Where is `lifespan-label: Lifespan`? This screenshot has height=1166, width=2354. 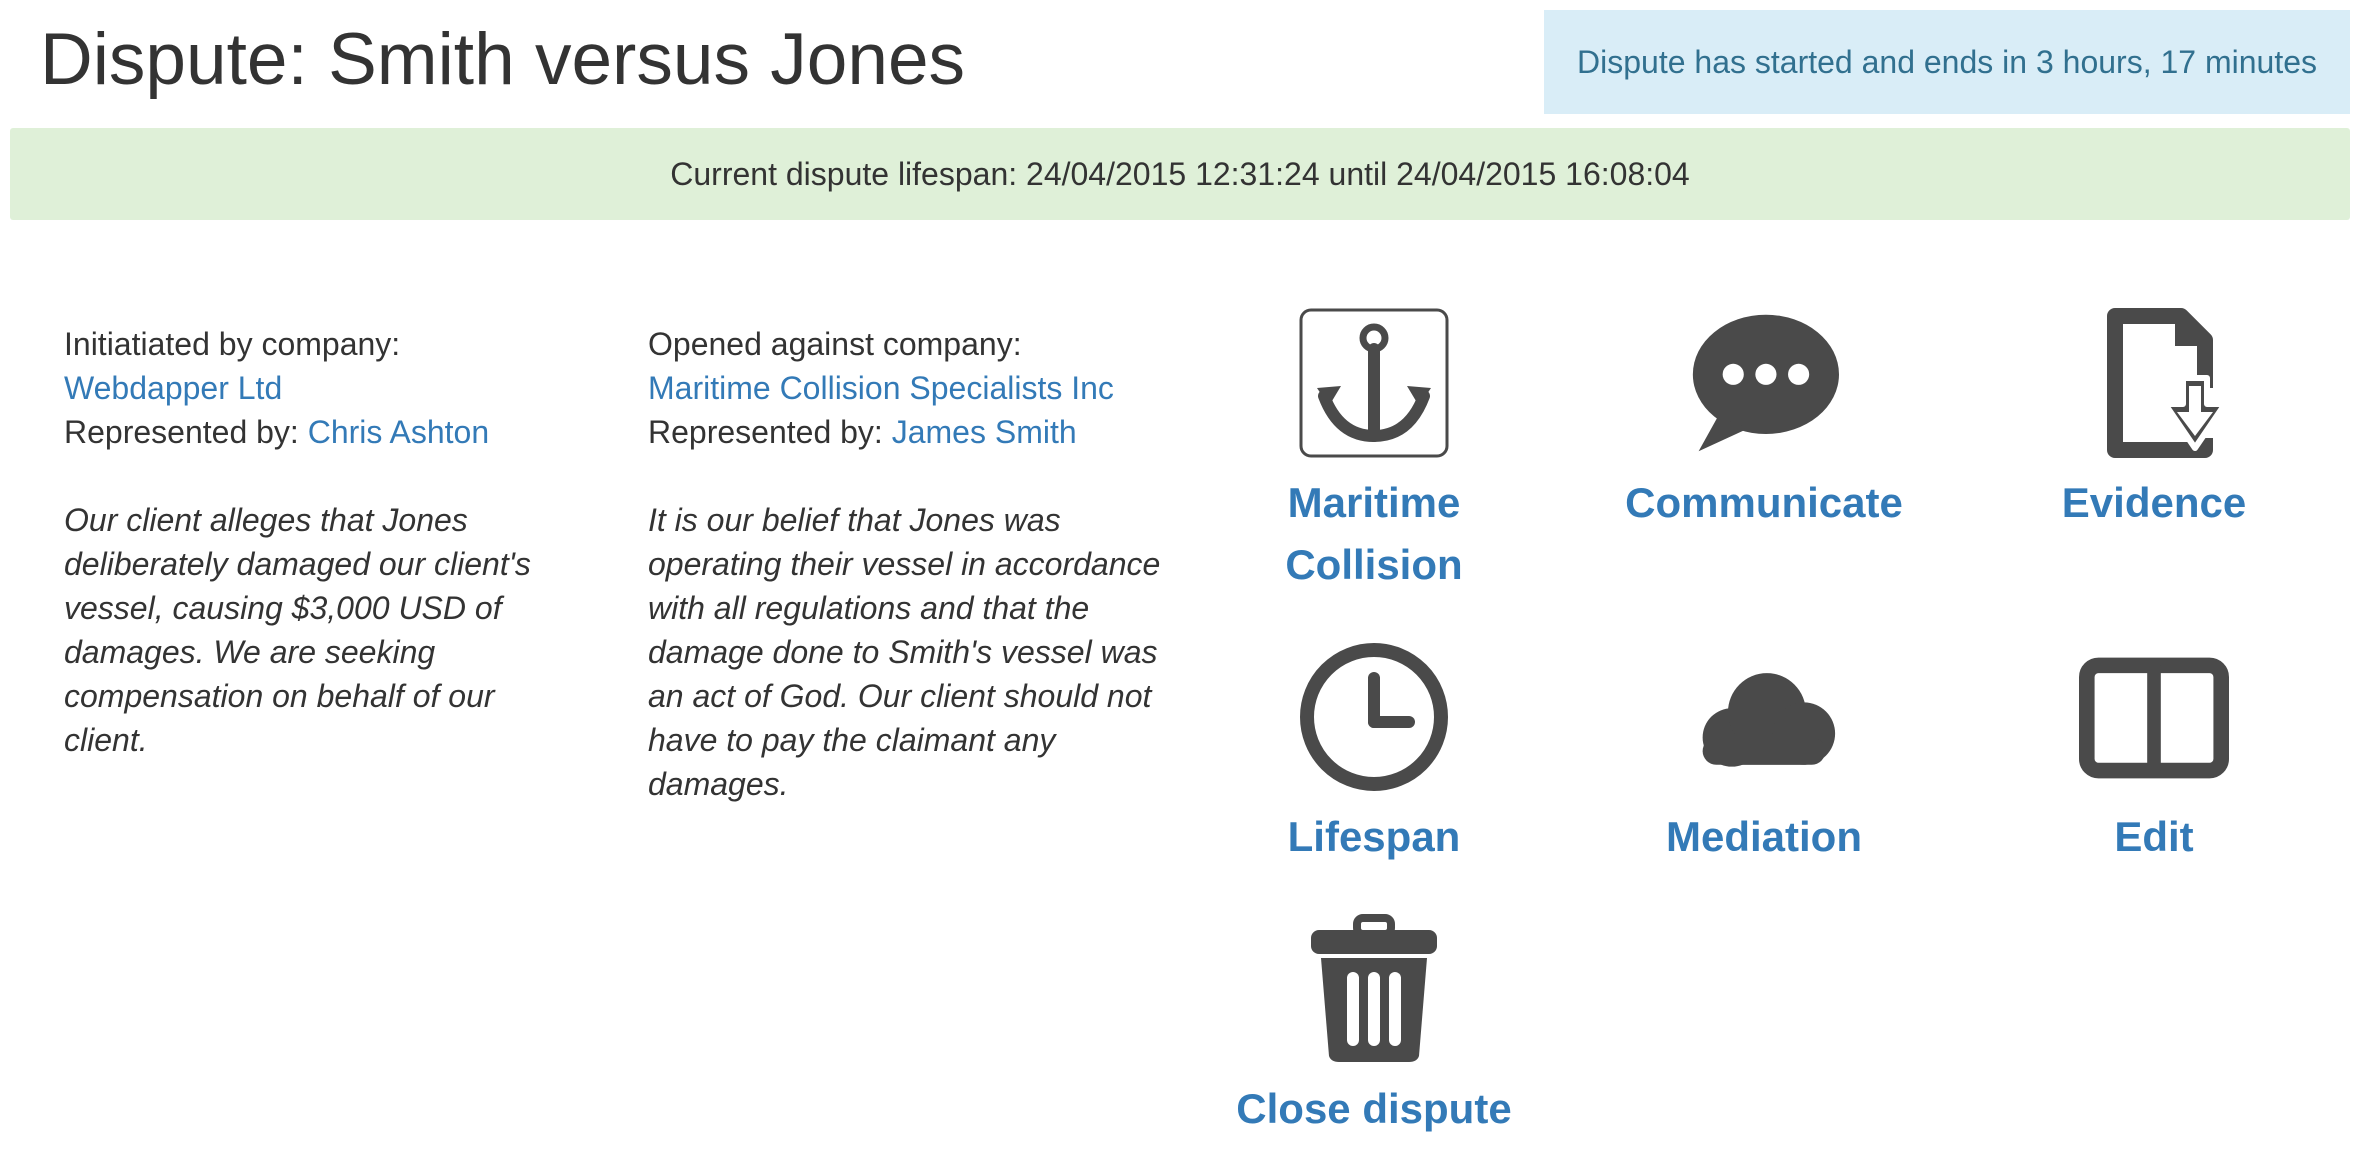
lifespan-label: Lifespan is located at coordinates (1374, 836).